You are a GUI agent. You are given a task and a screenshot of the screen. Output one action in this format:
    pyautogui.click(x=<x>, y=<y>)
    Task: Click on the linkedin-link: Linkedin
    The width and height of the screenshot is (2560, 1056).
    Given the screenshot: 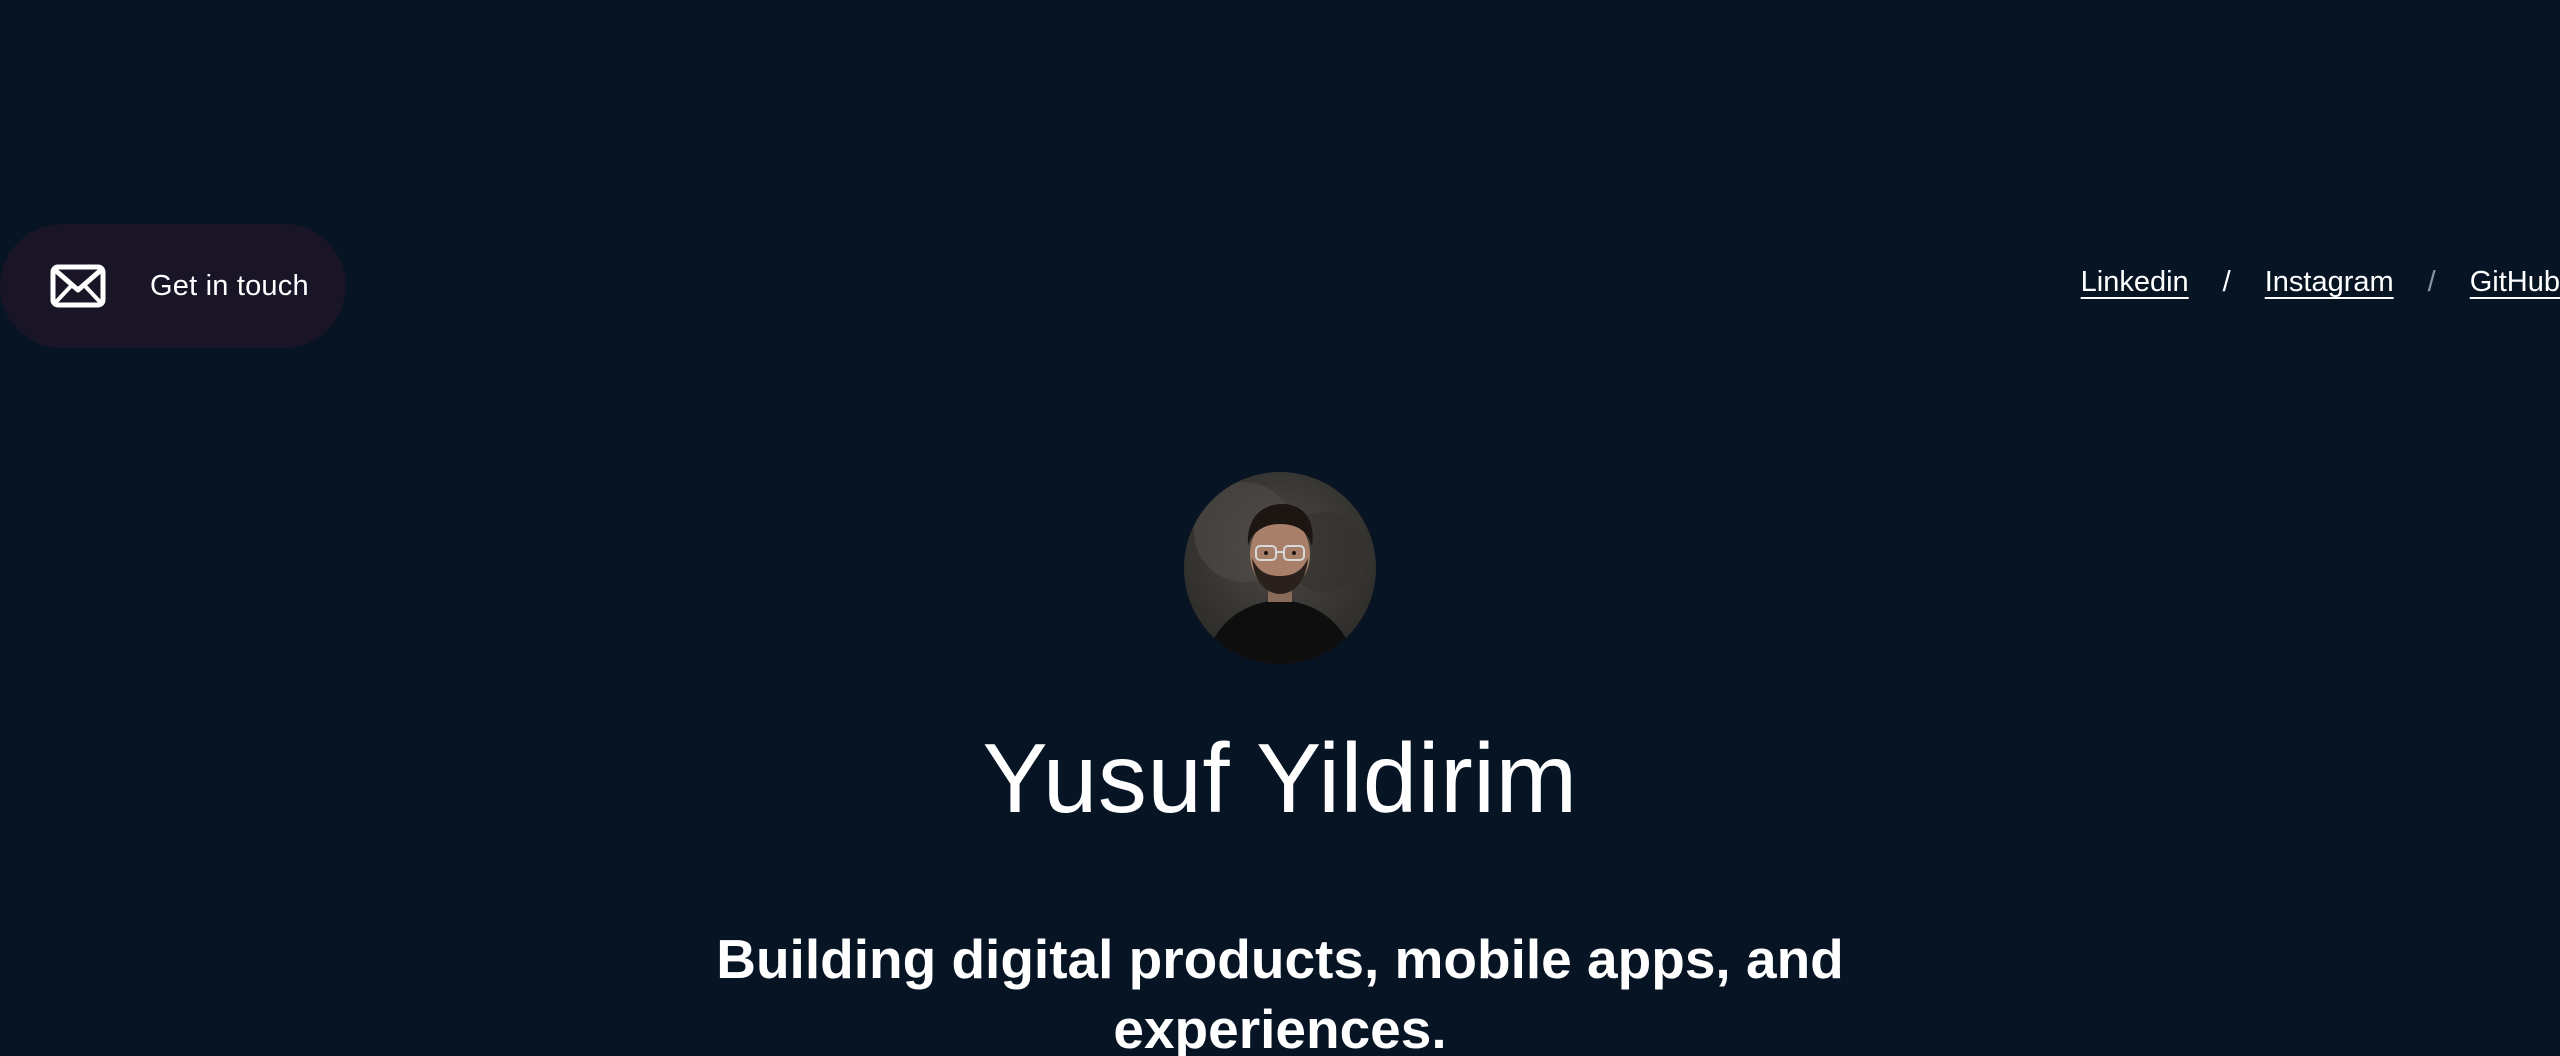 What is the action you would take?
    pyautogui.click(x=2135, y=282)
    